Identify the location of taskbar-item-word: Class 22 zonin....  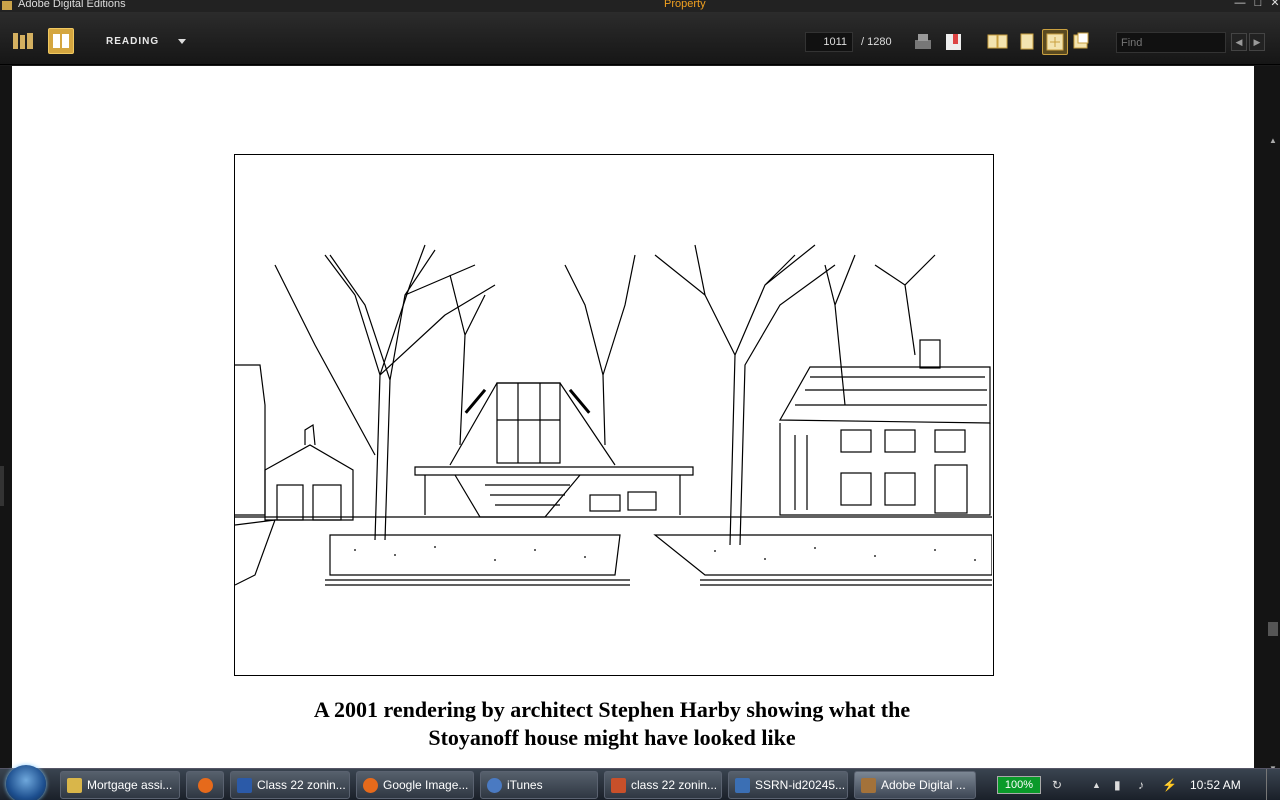
(290, 785).